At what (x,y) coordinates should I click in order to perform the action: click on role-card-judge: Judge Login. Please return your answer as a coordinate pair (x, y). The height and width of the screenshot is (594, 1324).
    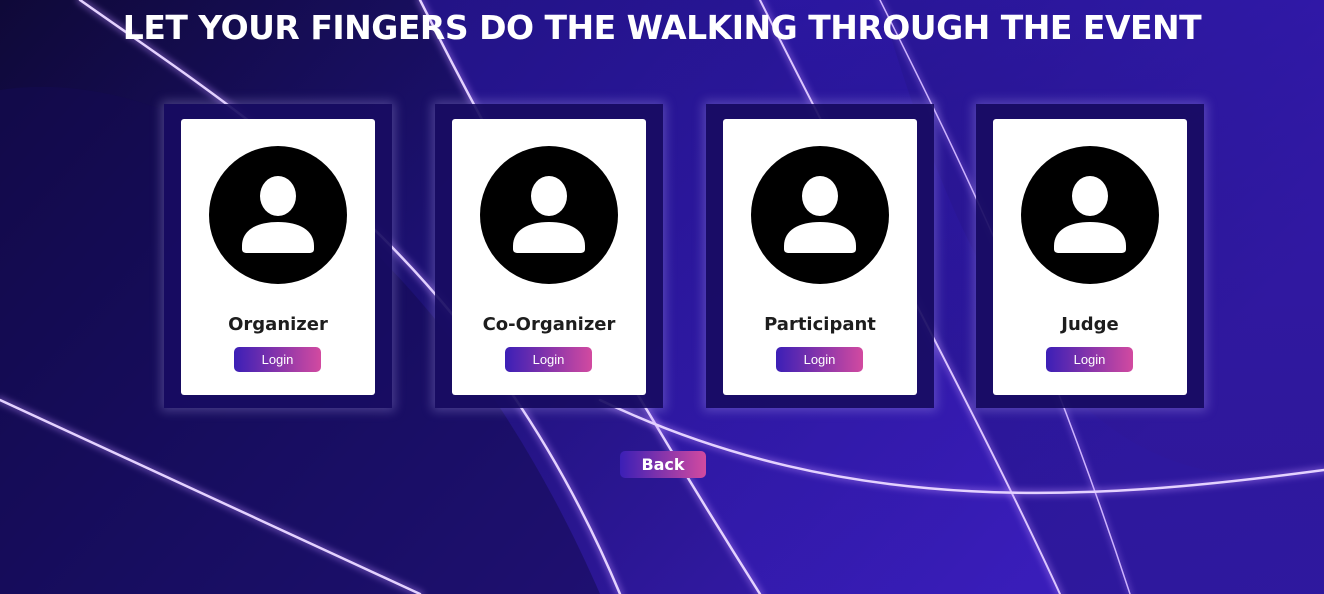
    Looking at the image, I should click on (1090, 256).